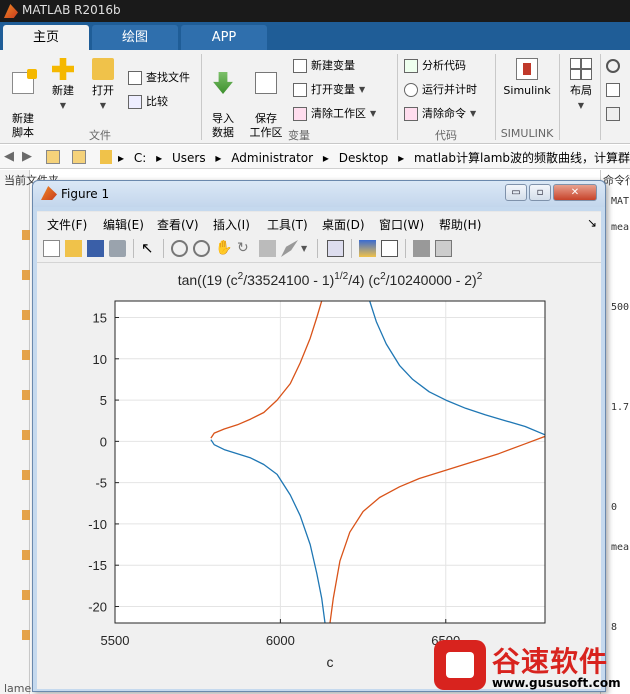 The width and height of the screenshot is (630, 694). Describe the element at coordinates (324, 66) in the screenshot. I see `new-variable-button: 新建变量` at that location.